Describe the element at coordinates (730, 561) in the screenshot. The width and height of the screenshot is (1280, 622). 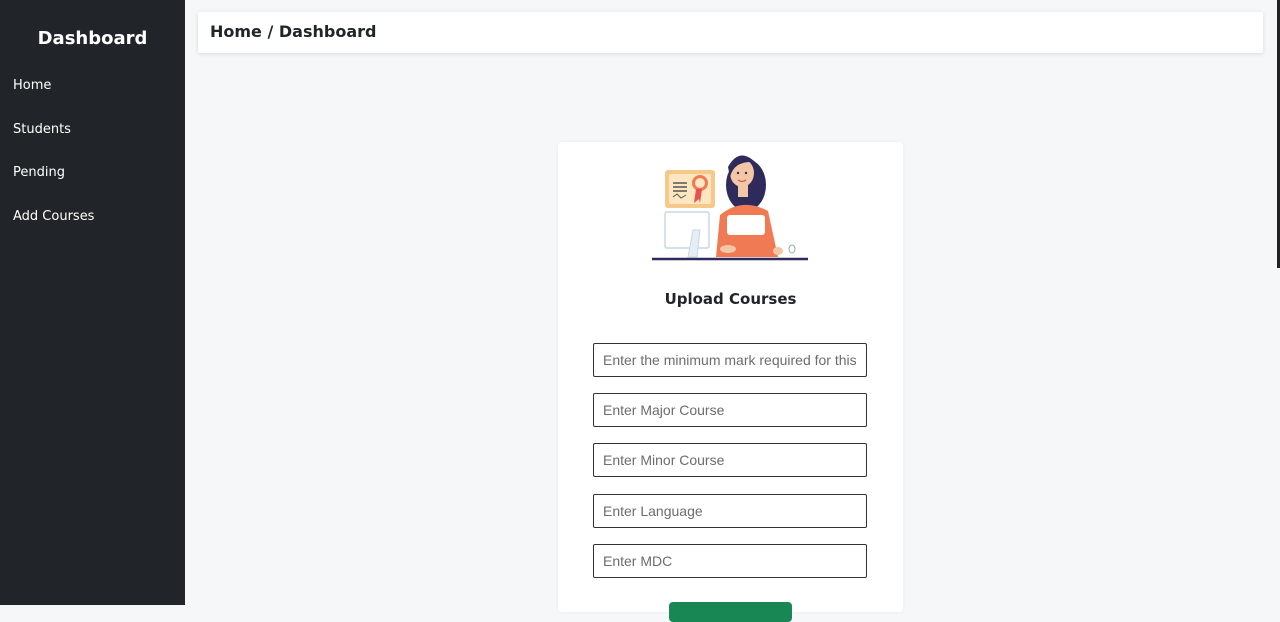
I see `mdc-field` at that location.